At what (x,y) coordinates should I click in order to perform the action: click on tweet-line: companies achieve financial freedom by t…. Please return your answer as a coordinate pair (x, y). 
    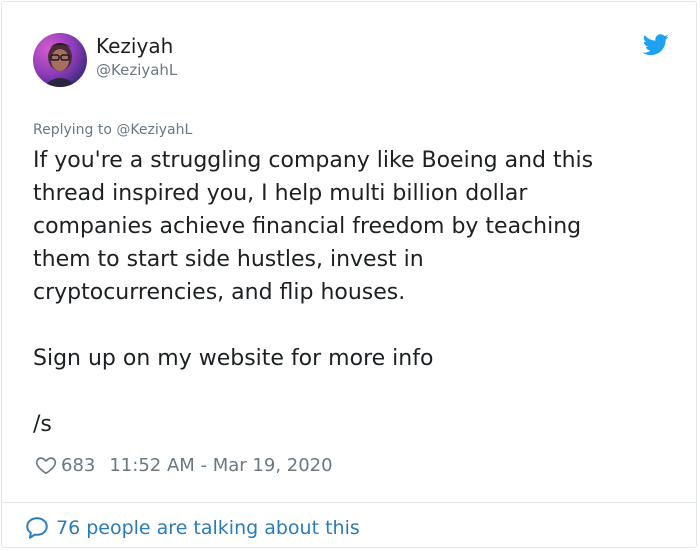
    Looking at the image, I should click on (307, 226).